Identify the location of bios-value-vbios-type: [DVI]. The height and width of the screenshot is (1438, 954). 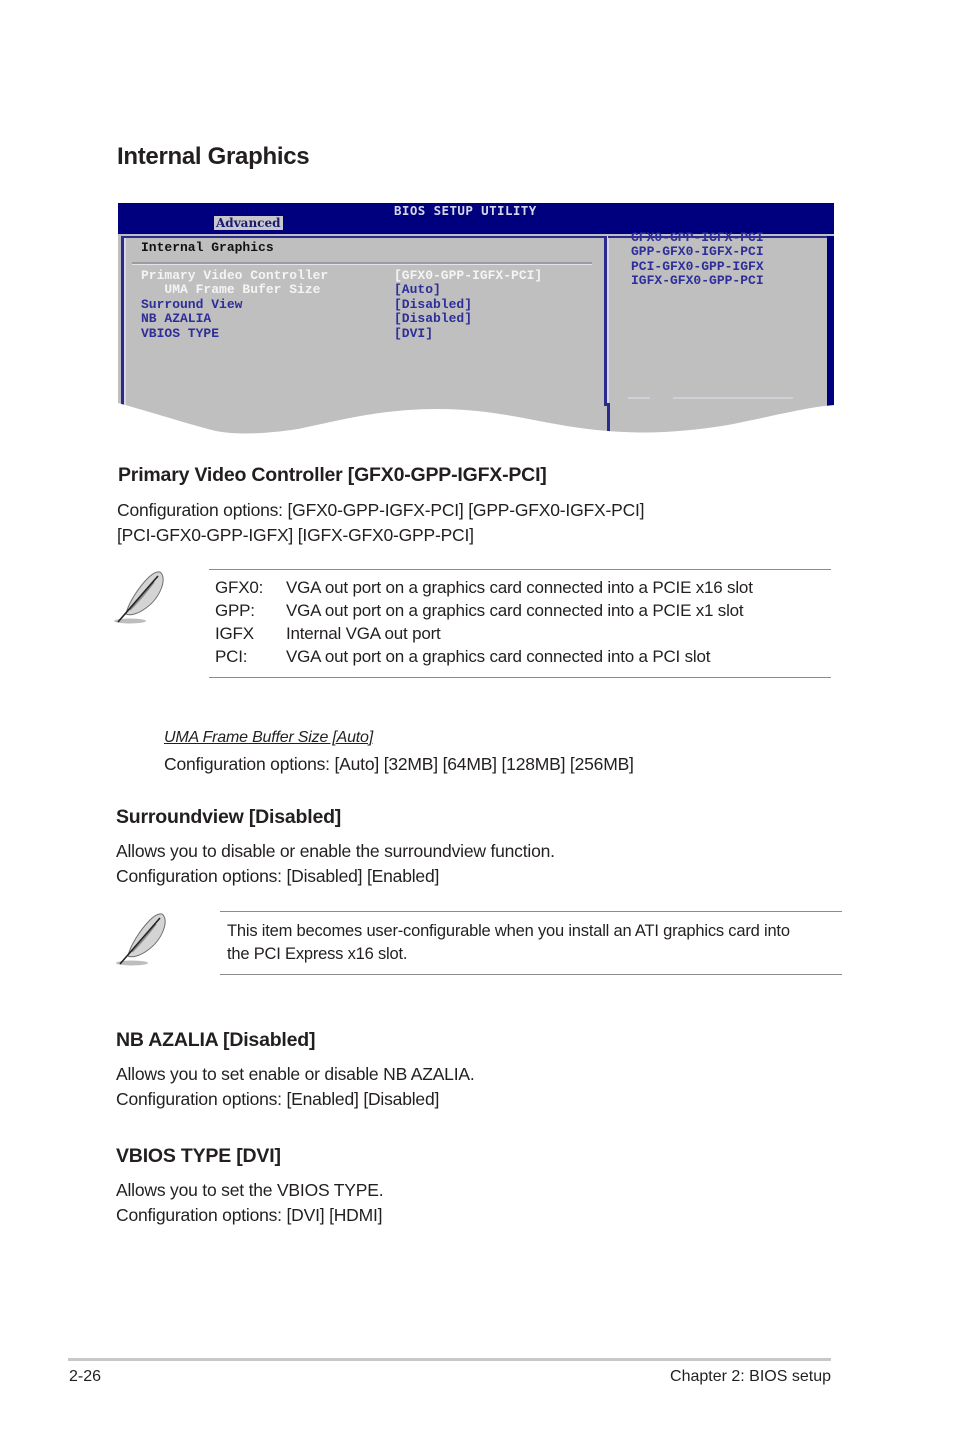
(413, 334).